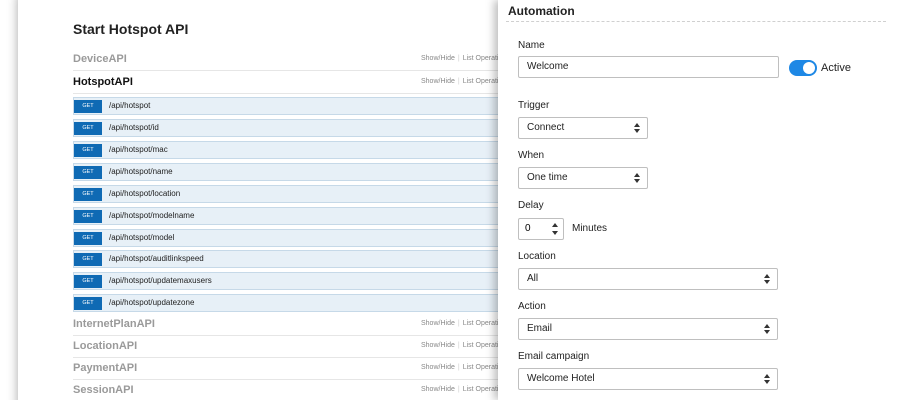 This screenshot has height=400, width=900. What do you see at coordinates (293, 369) in the screenshot?
I see `section-payment-api: PaymentAPI Show/Hide | List Operations` at bounding box center [293, 369].